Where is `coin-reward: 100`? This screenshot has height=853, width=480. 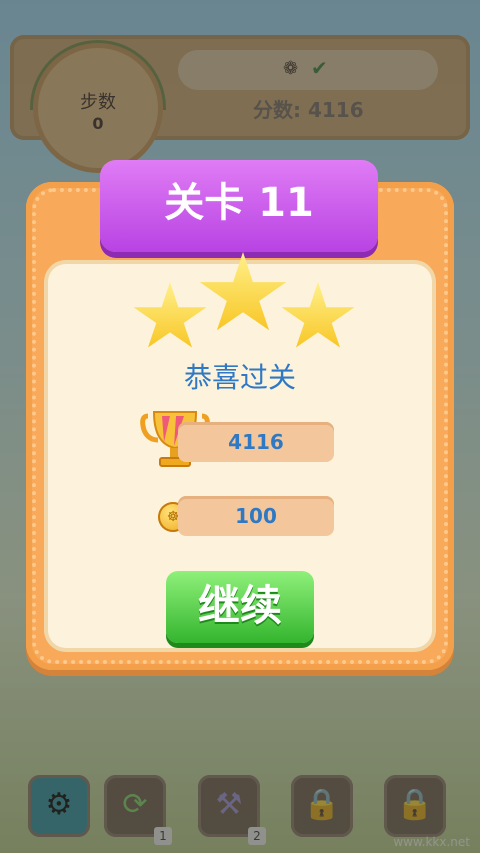 coin-reward: 100 is located at coordinates (256, 516).